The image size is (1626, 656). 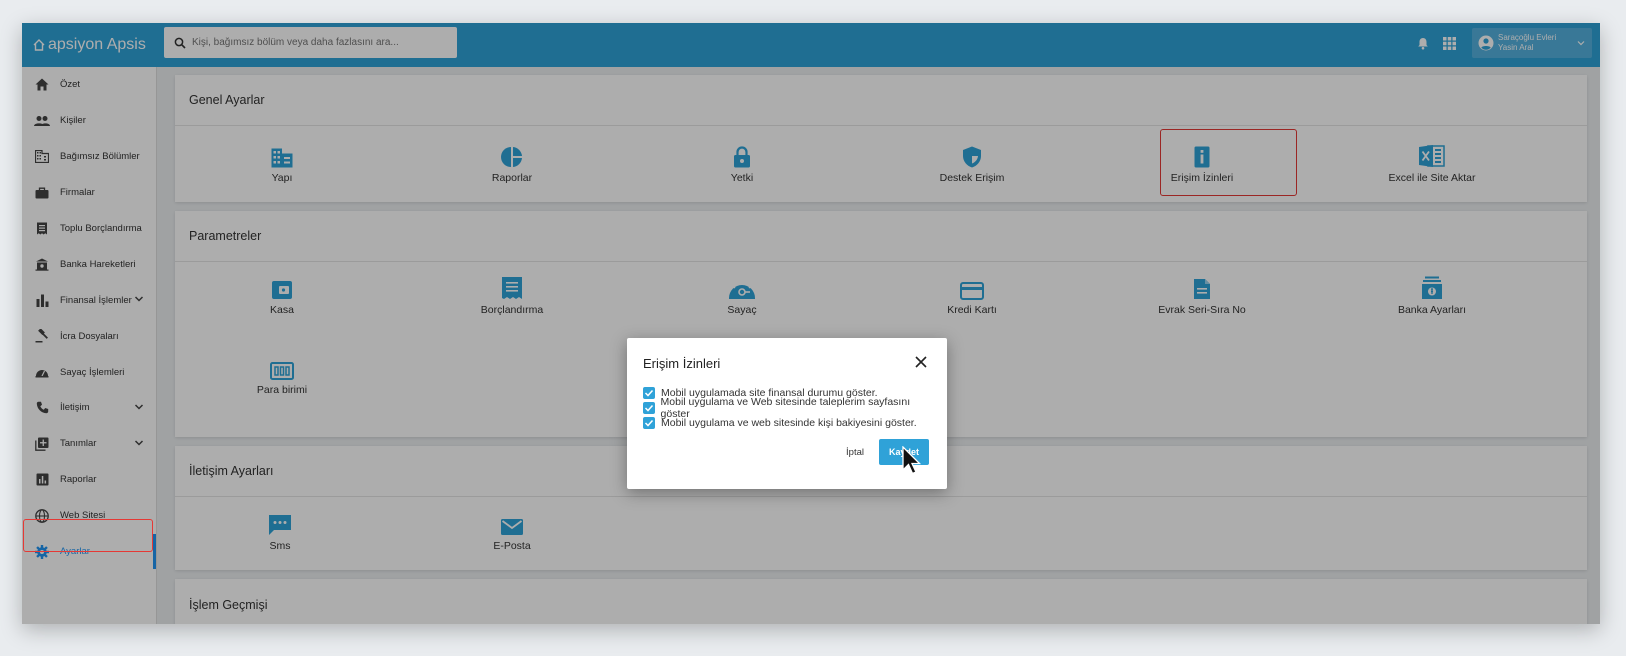 I want to click on mouse-pointer-icon, so click(x=912, y=460).